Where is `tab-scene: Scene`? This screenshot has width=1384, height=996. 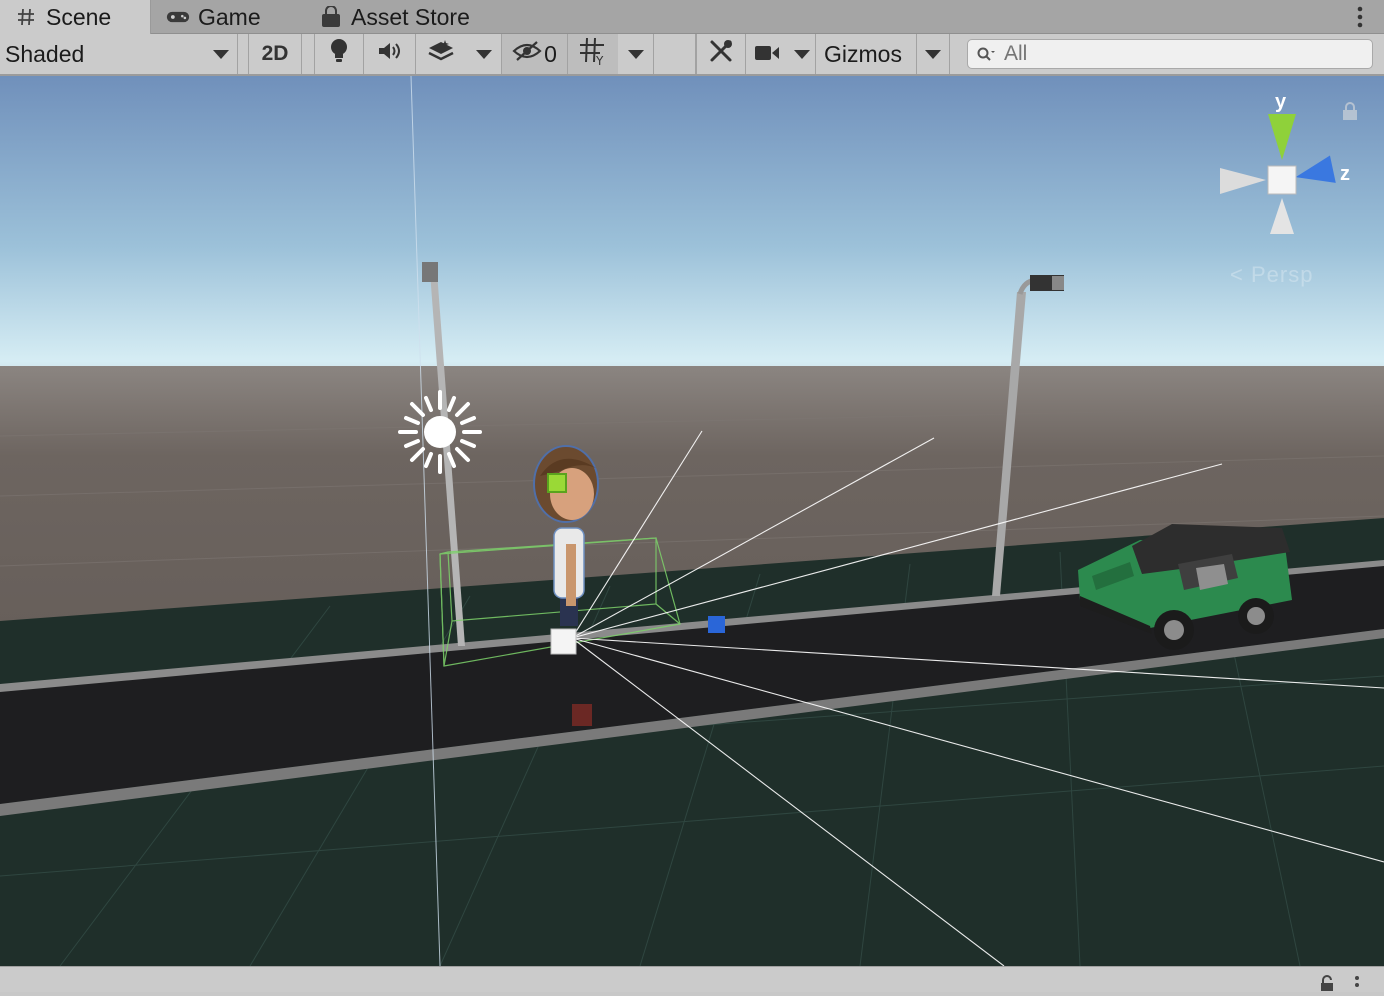 tab-scene: Scene is located at coordinates (75, 17).